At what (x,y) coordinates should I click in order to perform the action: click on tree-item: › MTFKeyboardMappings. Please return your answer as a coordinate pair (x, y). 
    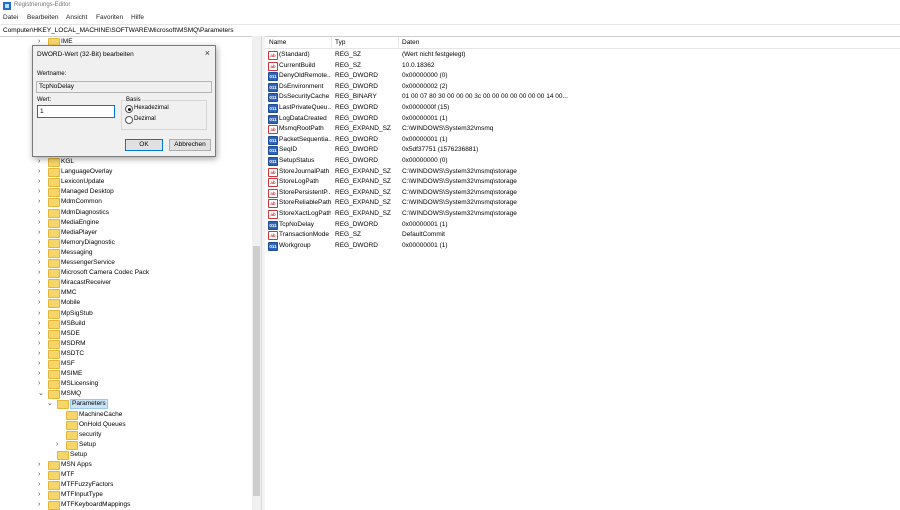
    Looking at the image, I should click on (126, 505).